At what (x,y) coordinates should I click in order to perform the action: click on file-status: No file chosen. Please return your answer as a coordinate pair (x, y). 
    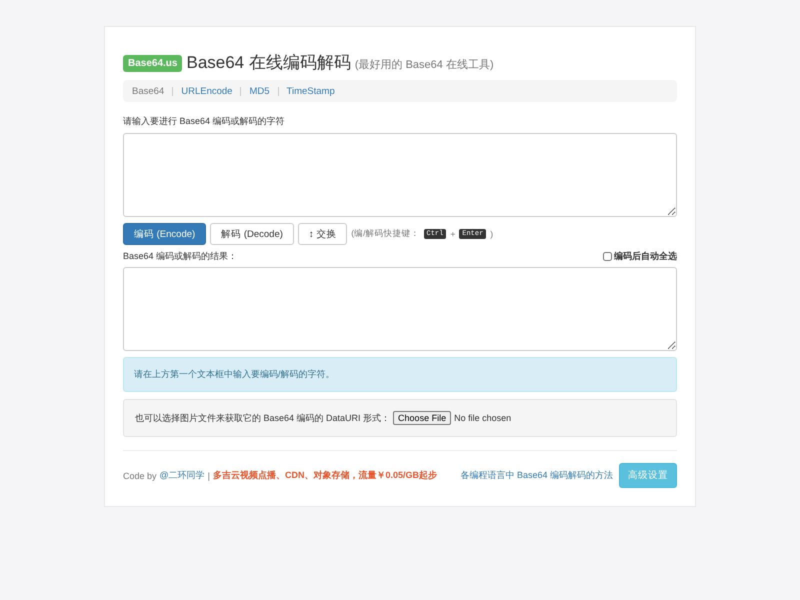
    Looking at the image, I should click on (483, 418).